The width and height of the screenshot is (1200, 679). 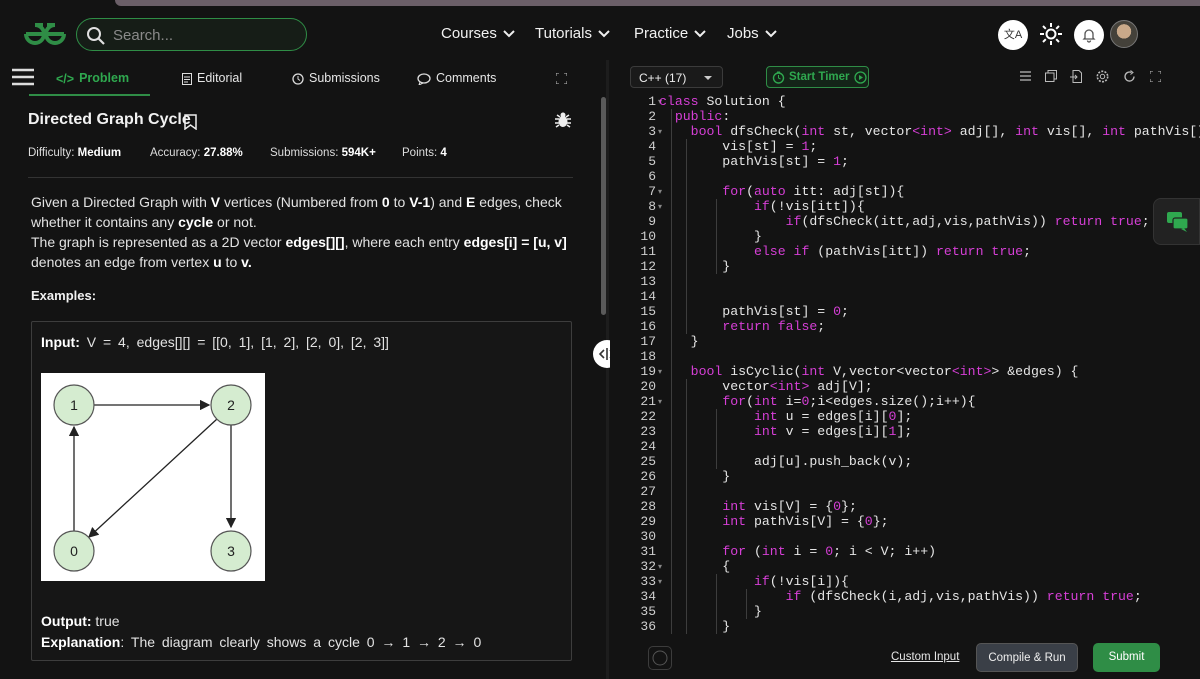 I want to click on points-label: Points:, so click(x=420, y=153).